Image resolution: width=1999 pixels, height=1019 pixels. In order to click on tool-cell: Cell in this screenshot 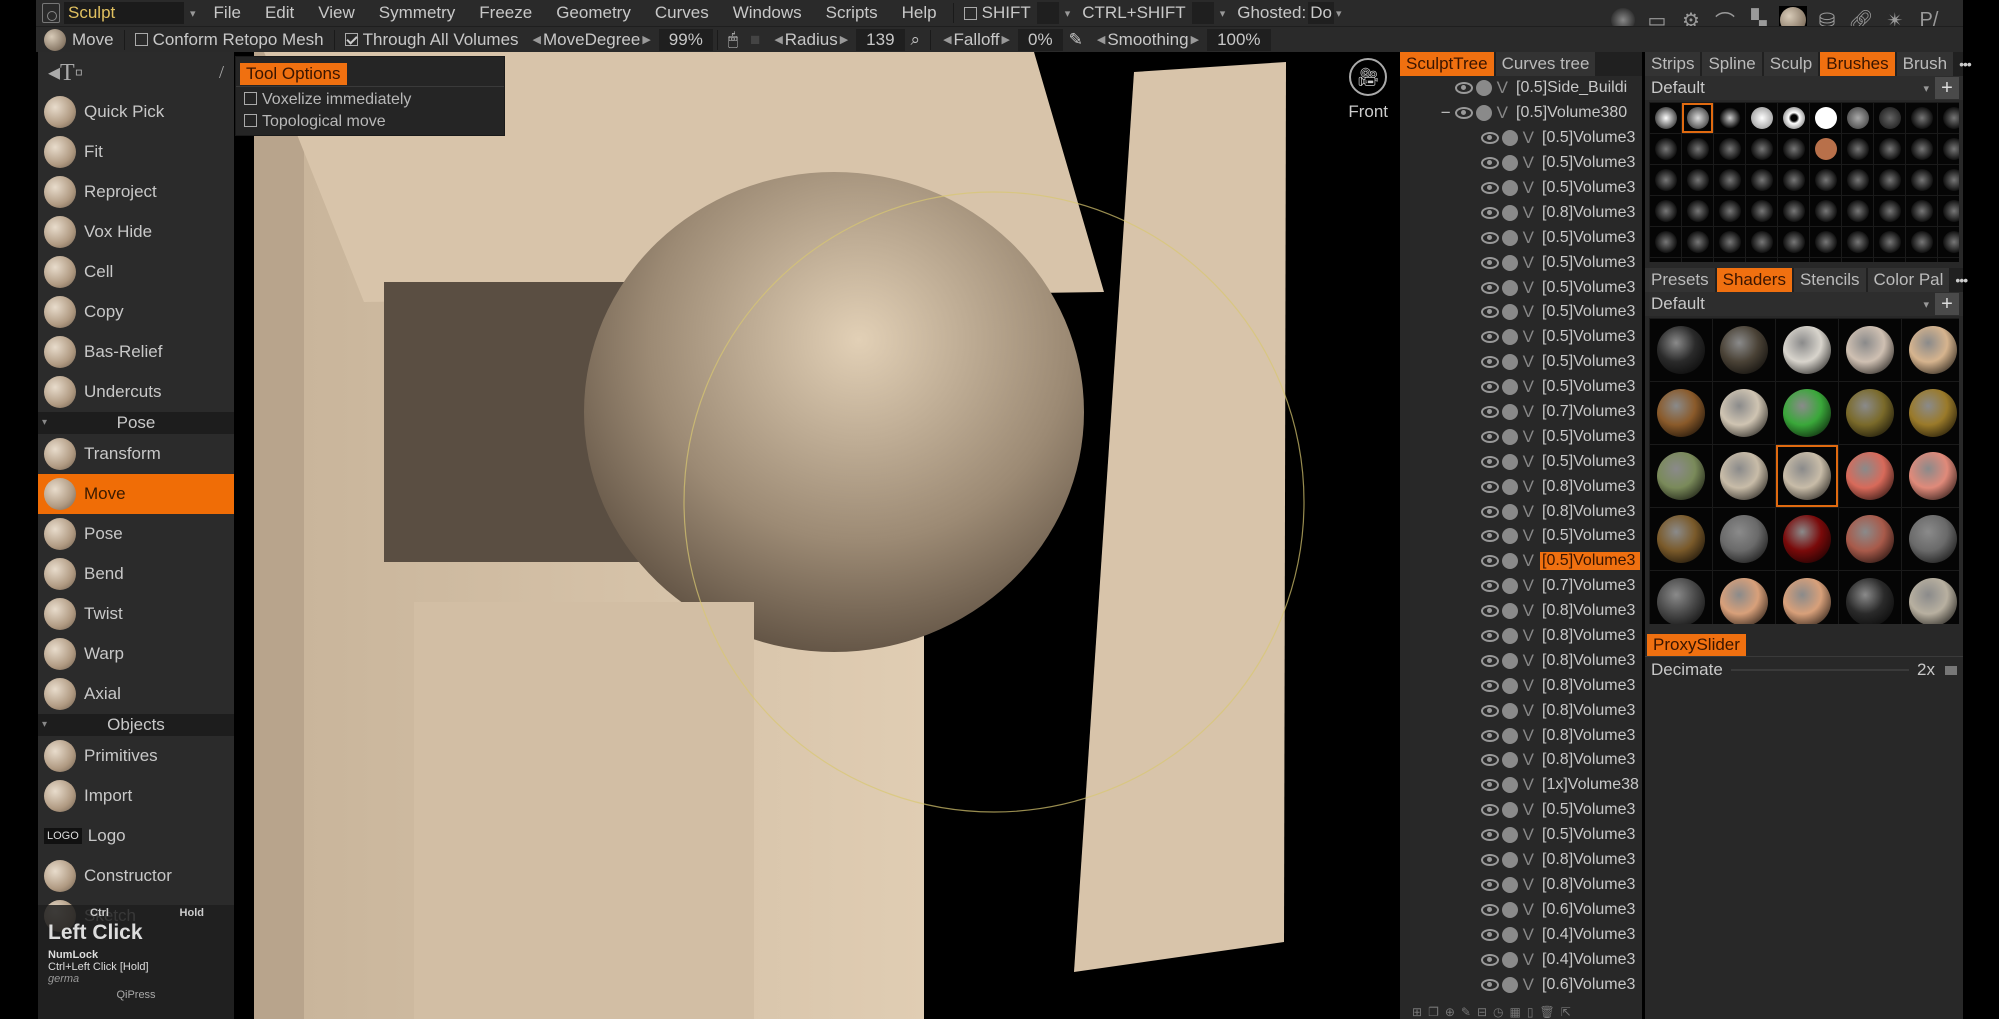, I will do `click(136, 272)`.